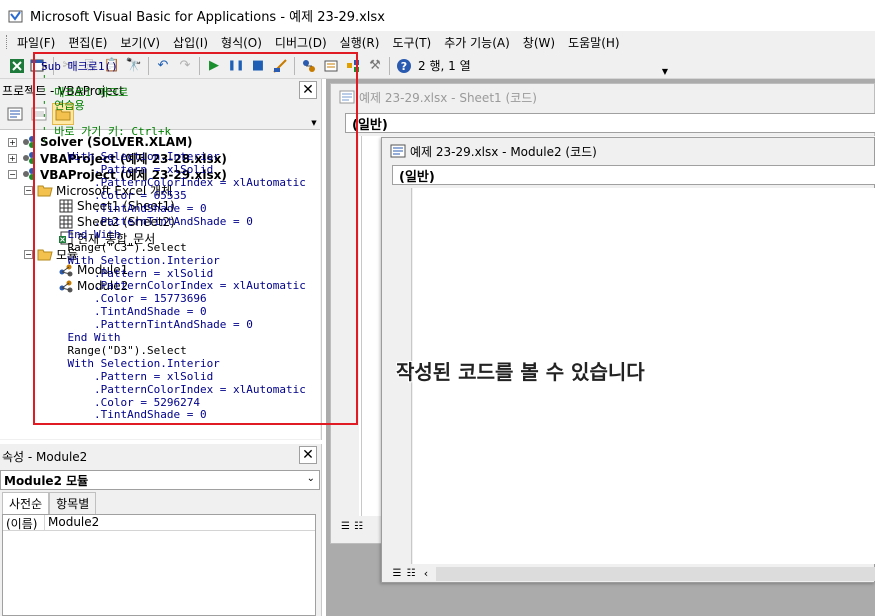 Image resolution: width=875 pixels, height=616 pixels. What do you see at coordinates (198, 106) in the screenshot?
I see `code-line: ' 연습용` at bounding box center [198, 106].